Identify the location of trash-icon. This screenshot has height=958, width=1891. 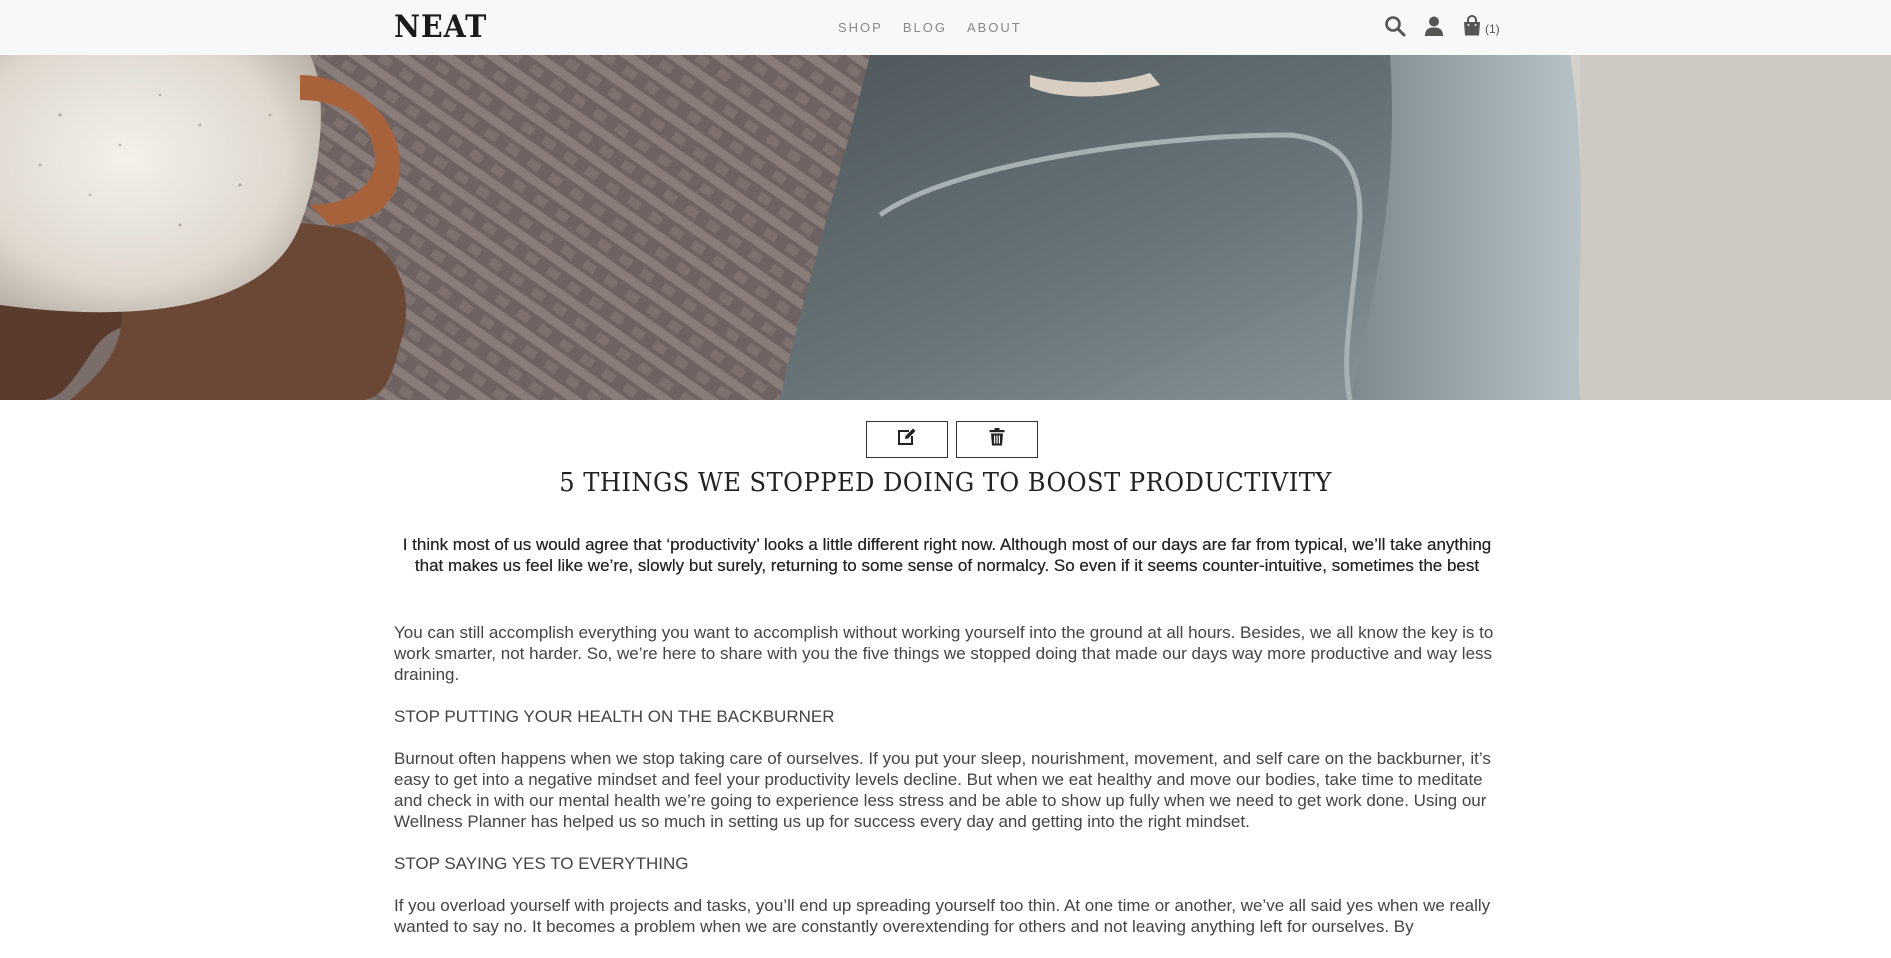
(997, 439).